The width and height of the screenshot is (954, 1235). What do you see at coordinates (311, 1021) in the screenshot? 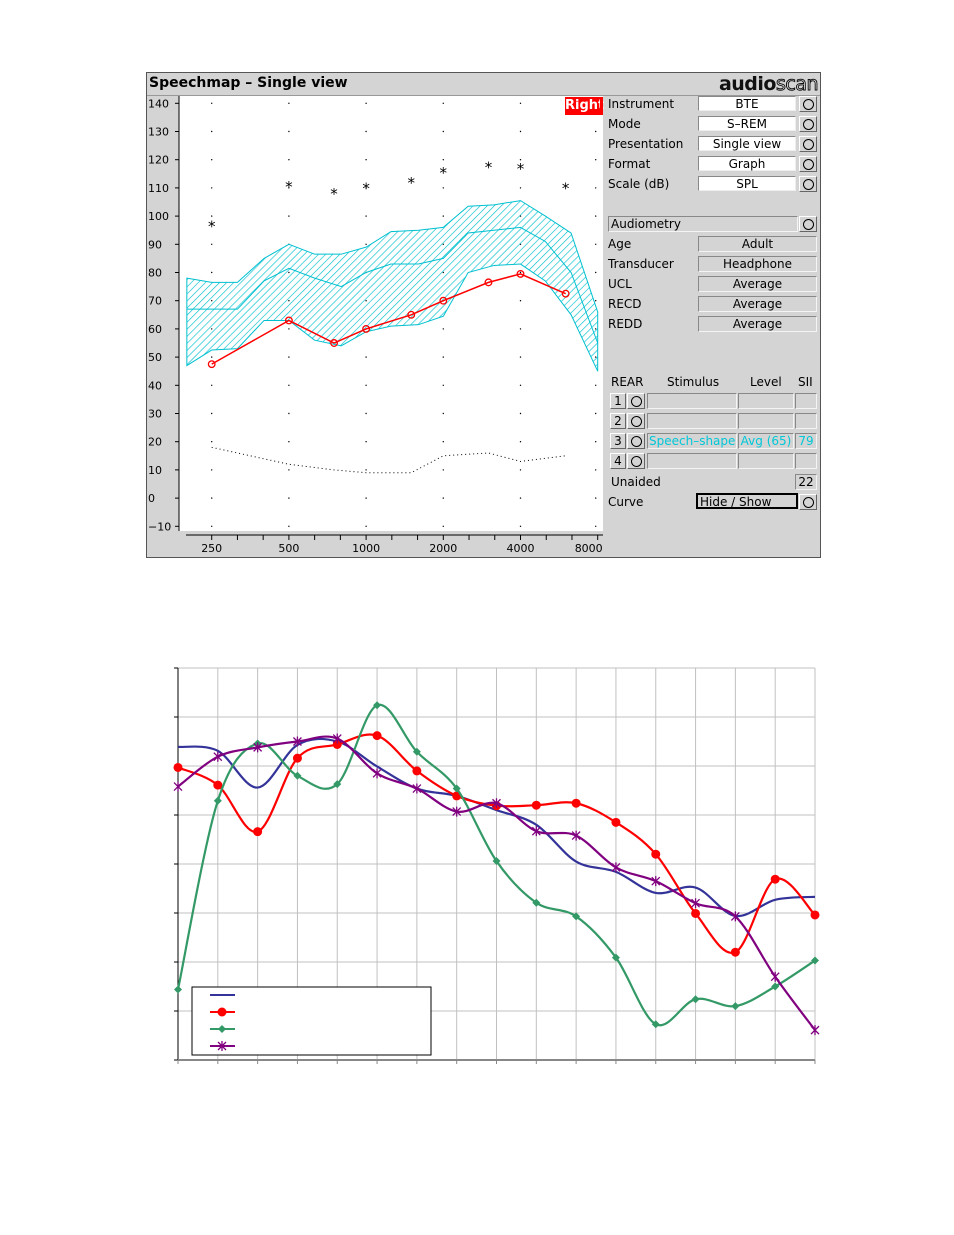
I see `legend-box` at bounding box center [311, 1021].